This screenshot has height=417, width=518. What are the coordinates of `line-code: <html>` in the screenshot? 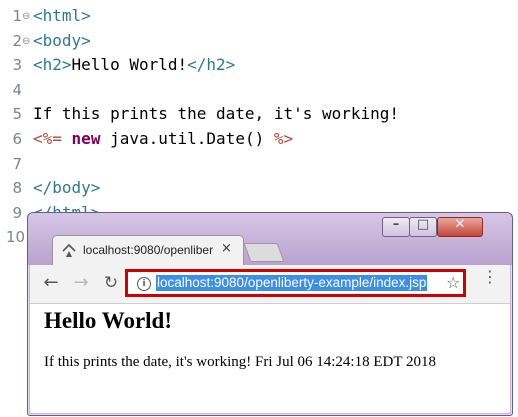 It's located at (62, 16).